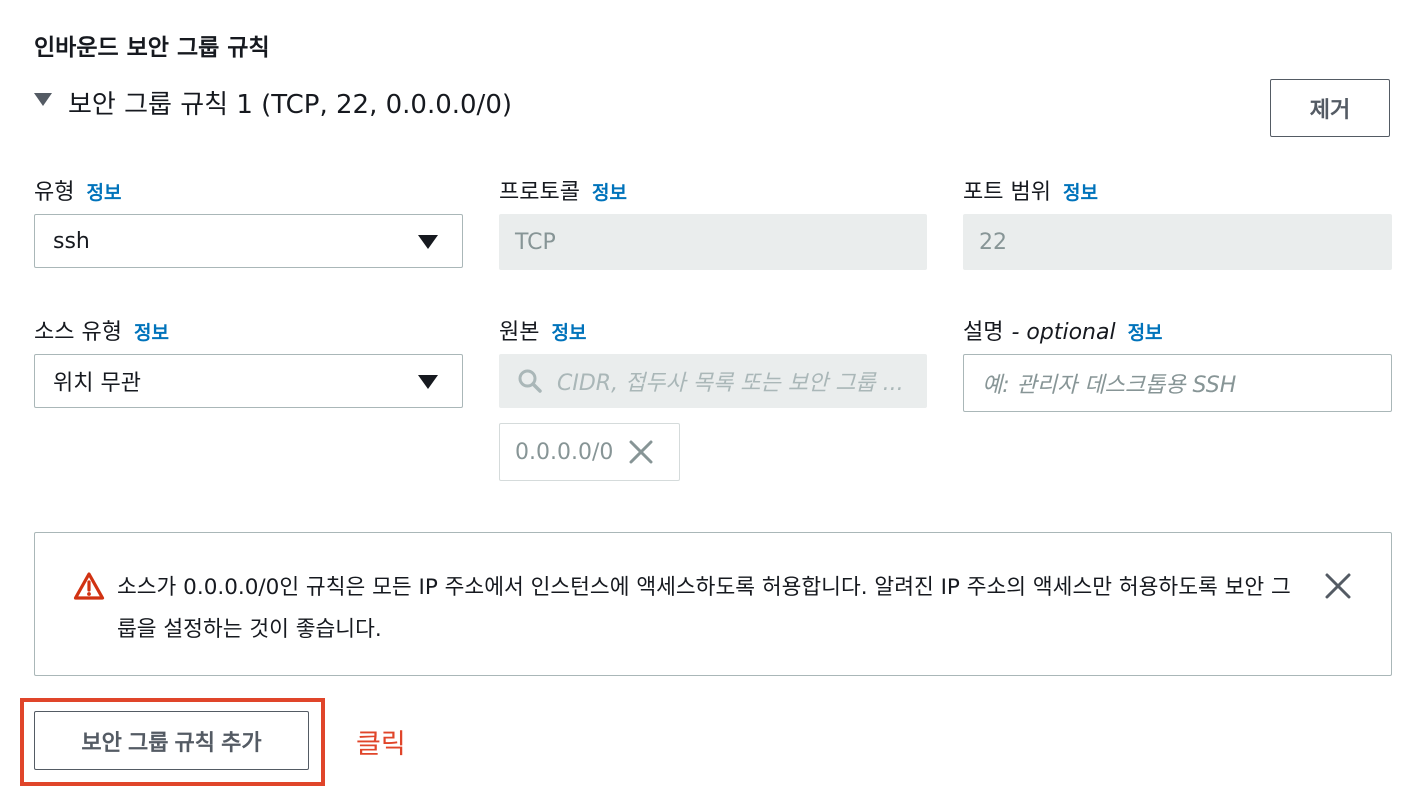  Describe the element at coordinates (54, 192) in the screenshot. I see `type-label-text: 유형` at that location.